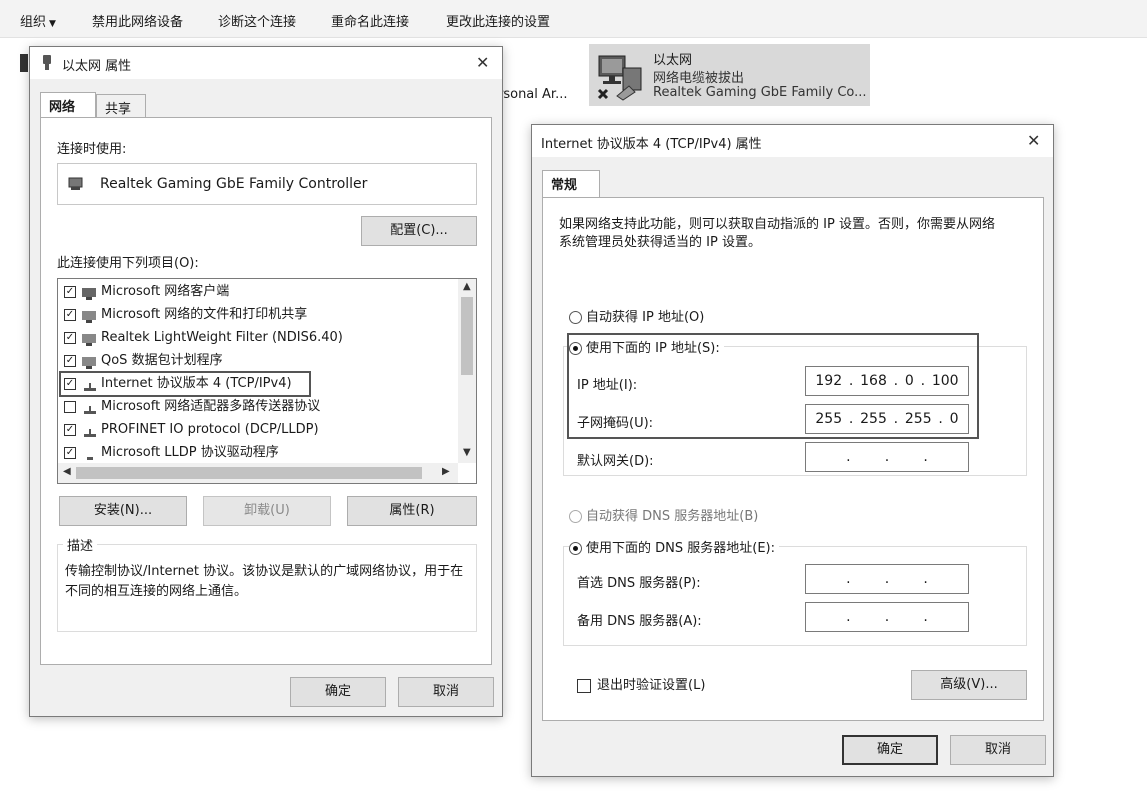  I want to click on adapter-field: Realtek Gaming GbE Family Controller, so click(267, 184).